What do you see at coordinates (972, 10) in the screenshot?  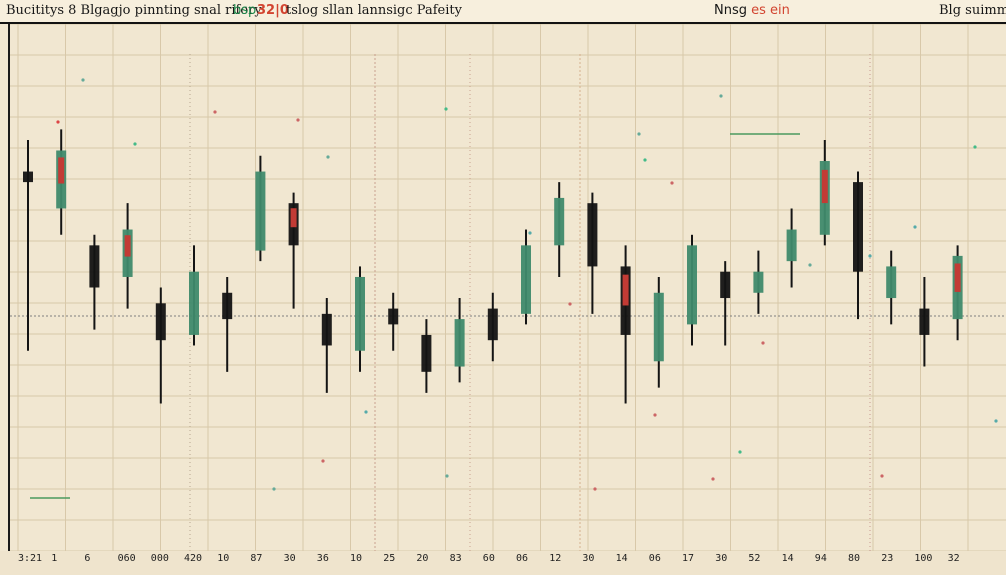 I see `corner-label: Blg suimmnt` at bounding box center [972, 10].